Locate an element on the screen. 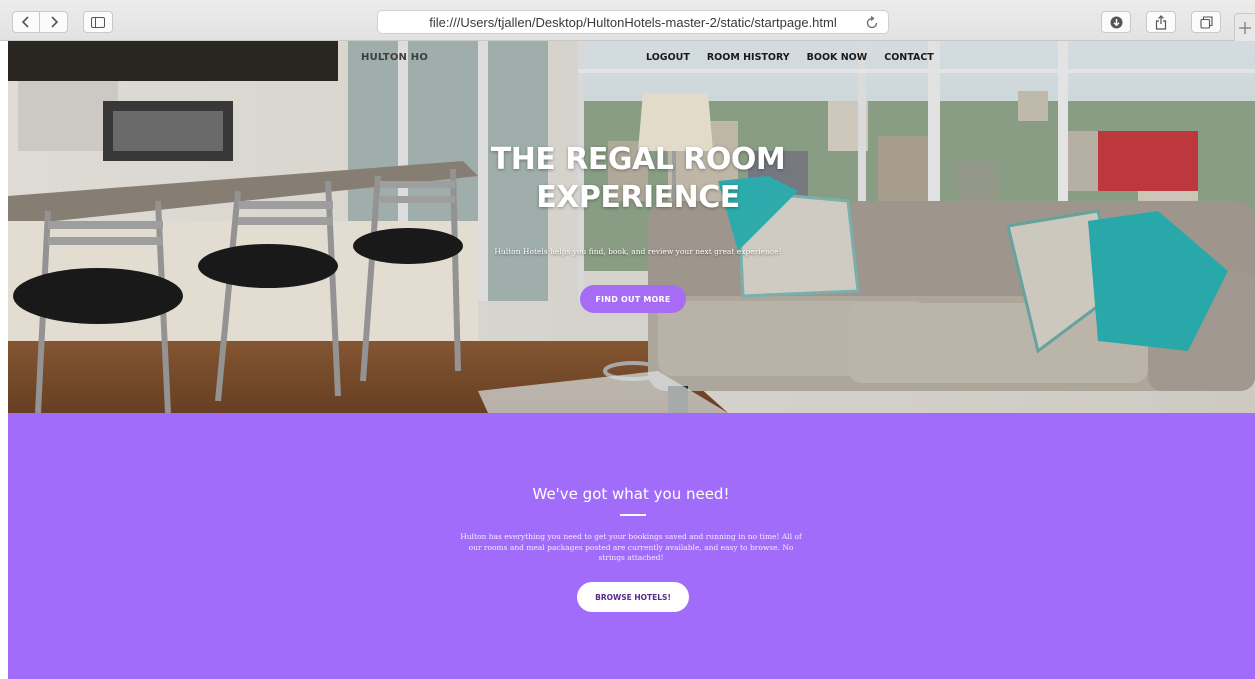  hero-title-line1: THE REGAL ROOM is located at coordinates (638, 159).